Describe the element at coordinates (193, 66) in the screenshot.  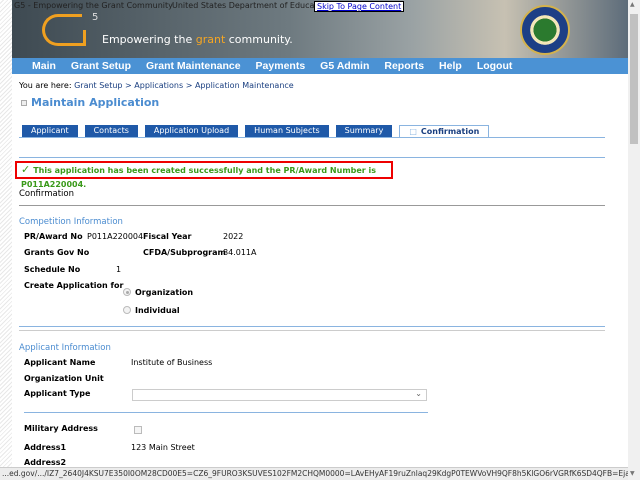
I see `nav-grant-maintenance: Grant Maintenance` at that location.